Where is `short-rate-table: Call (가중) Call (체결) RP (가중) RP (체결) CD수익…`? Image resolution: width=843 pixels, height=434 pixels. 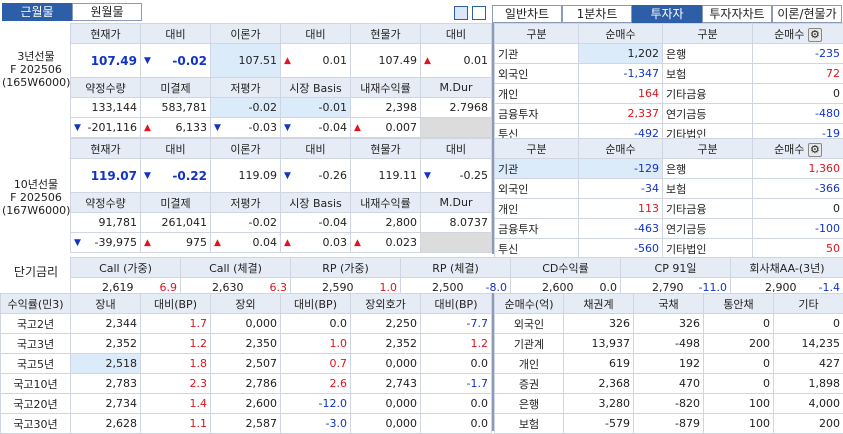
short-rate-table: Call (가중) Call (체결) RP (가중) RP (체결) CD수익… is located at coordinates (456, 277).